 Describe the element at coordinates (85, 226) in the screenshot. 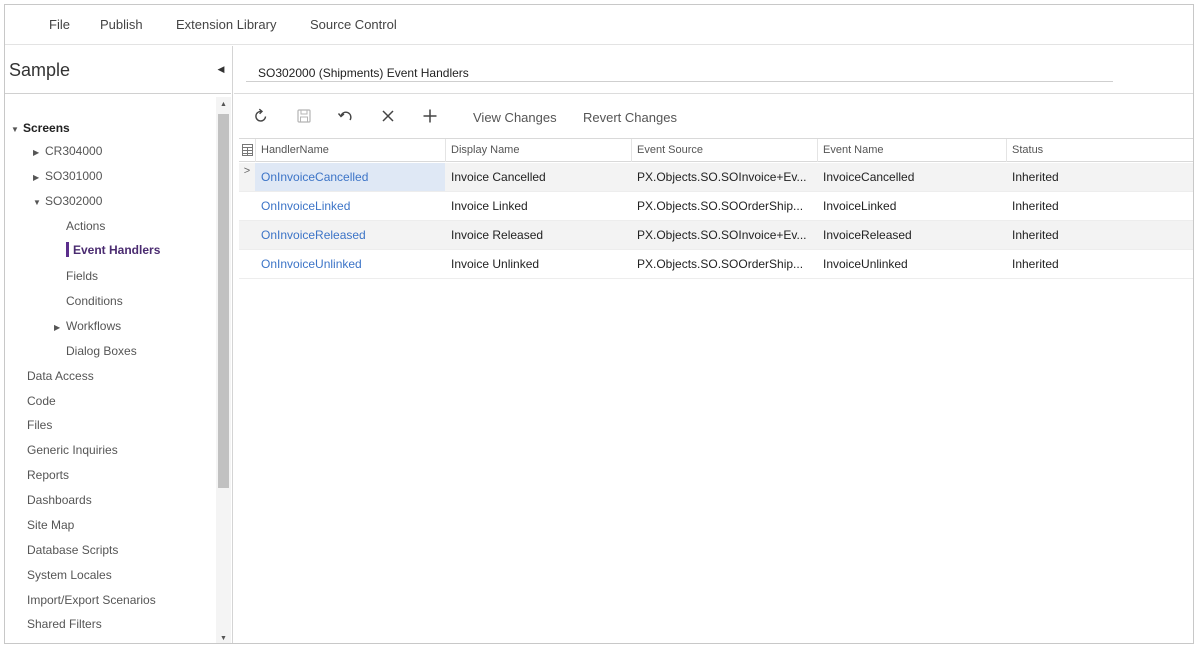

I see `tree-node-actions: Actions` at that location.